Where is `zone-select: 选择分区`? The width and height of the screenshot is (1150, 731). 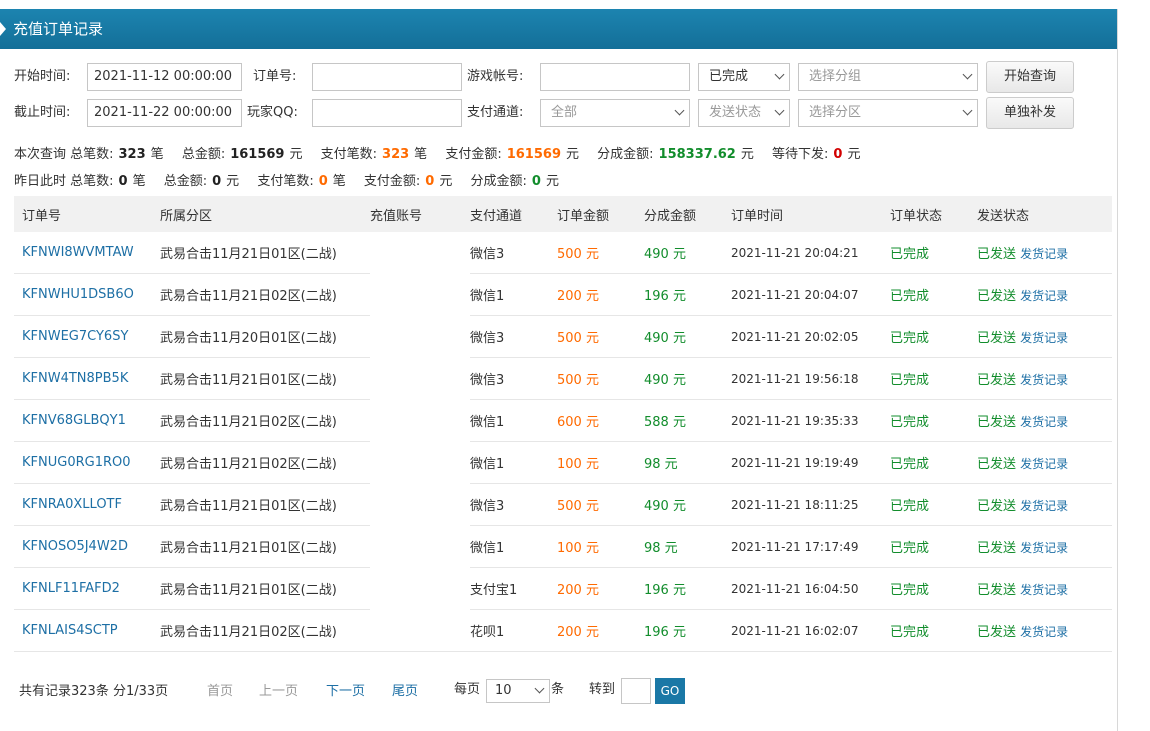
zone-select: 选择分区 is located at coordinates (888, 113).